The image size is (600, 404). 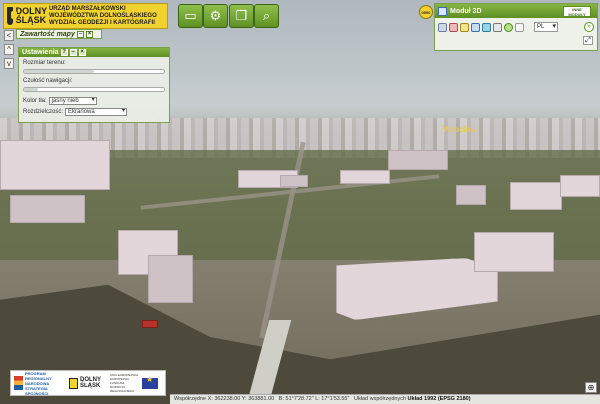 What do you see at coordinates (35, 101) in the screenshot?
I see `background-color-label: Kolor tła:` at bounding box center [35, 101].